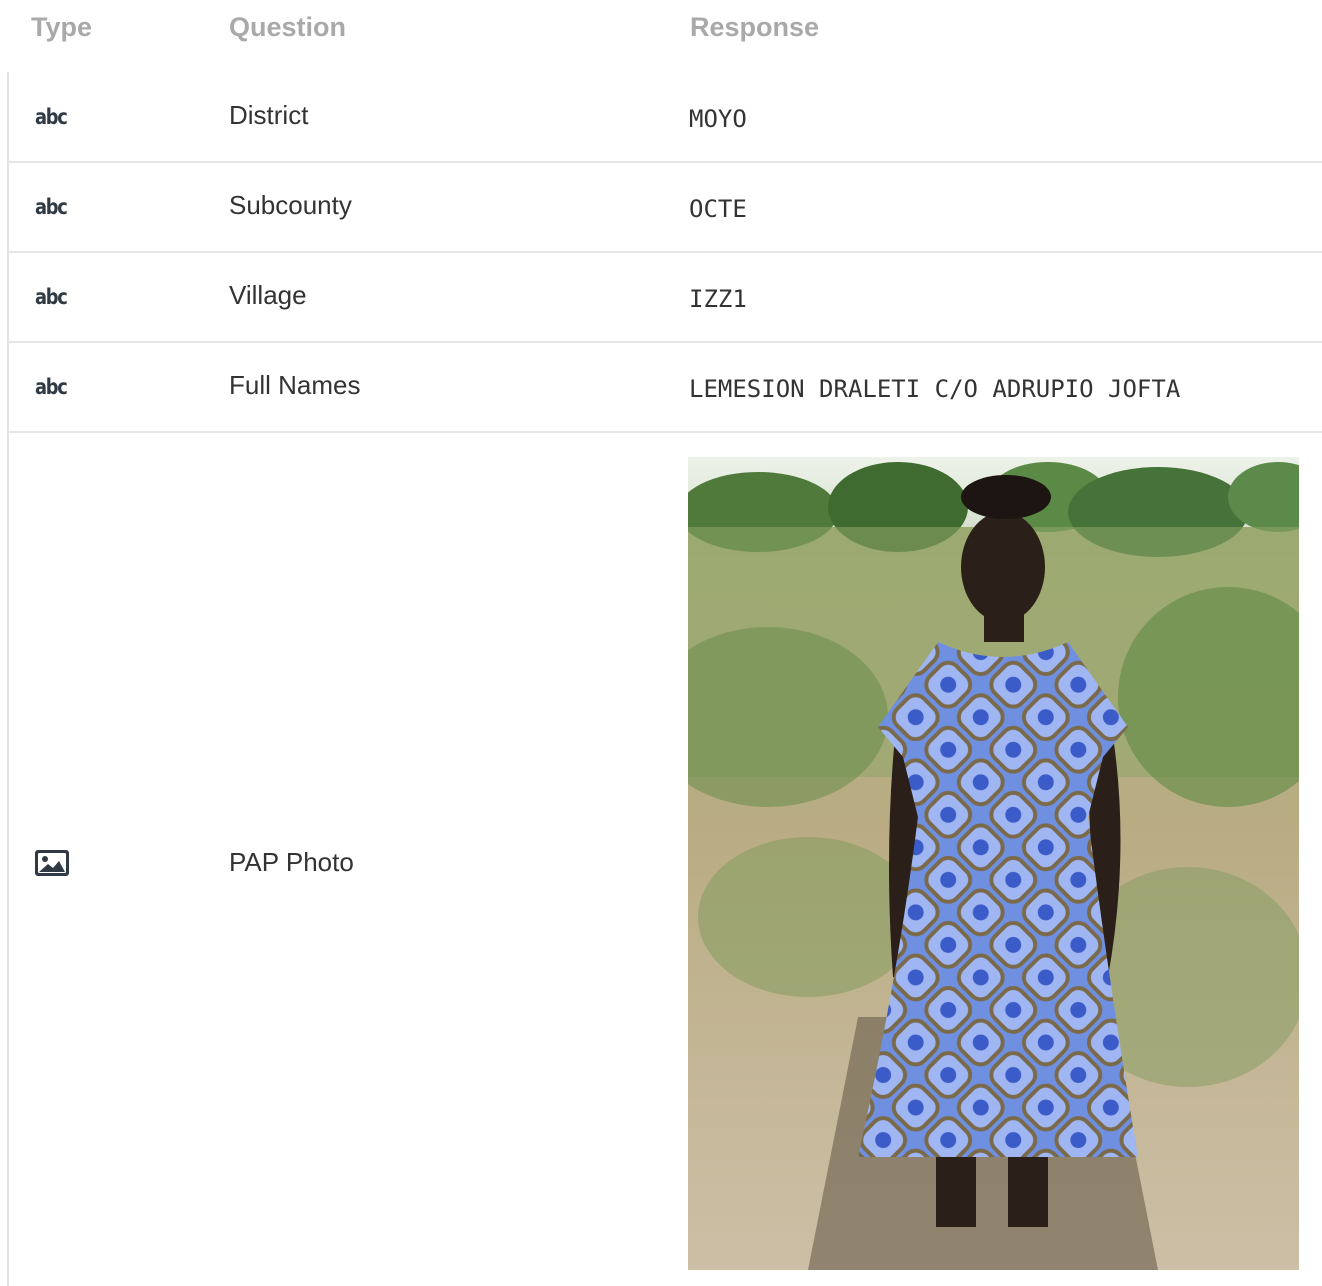 This screenshot has height=1286, width=1322. I want to click on table-header: Type Question Response, so click(661, 30).